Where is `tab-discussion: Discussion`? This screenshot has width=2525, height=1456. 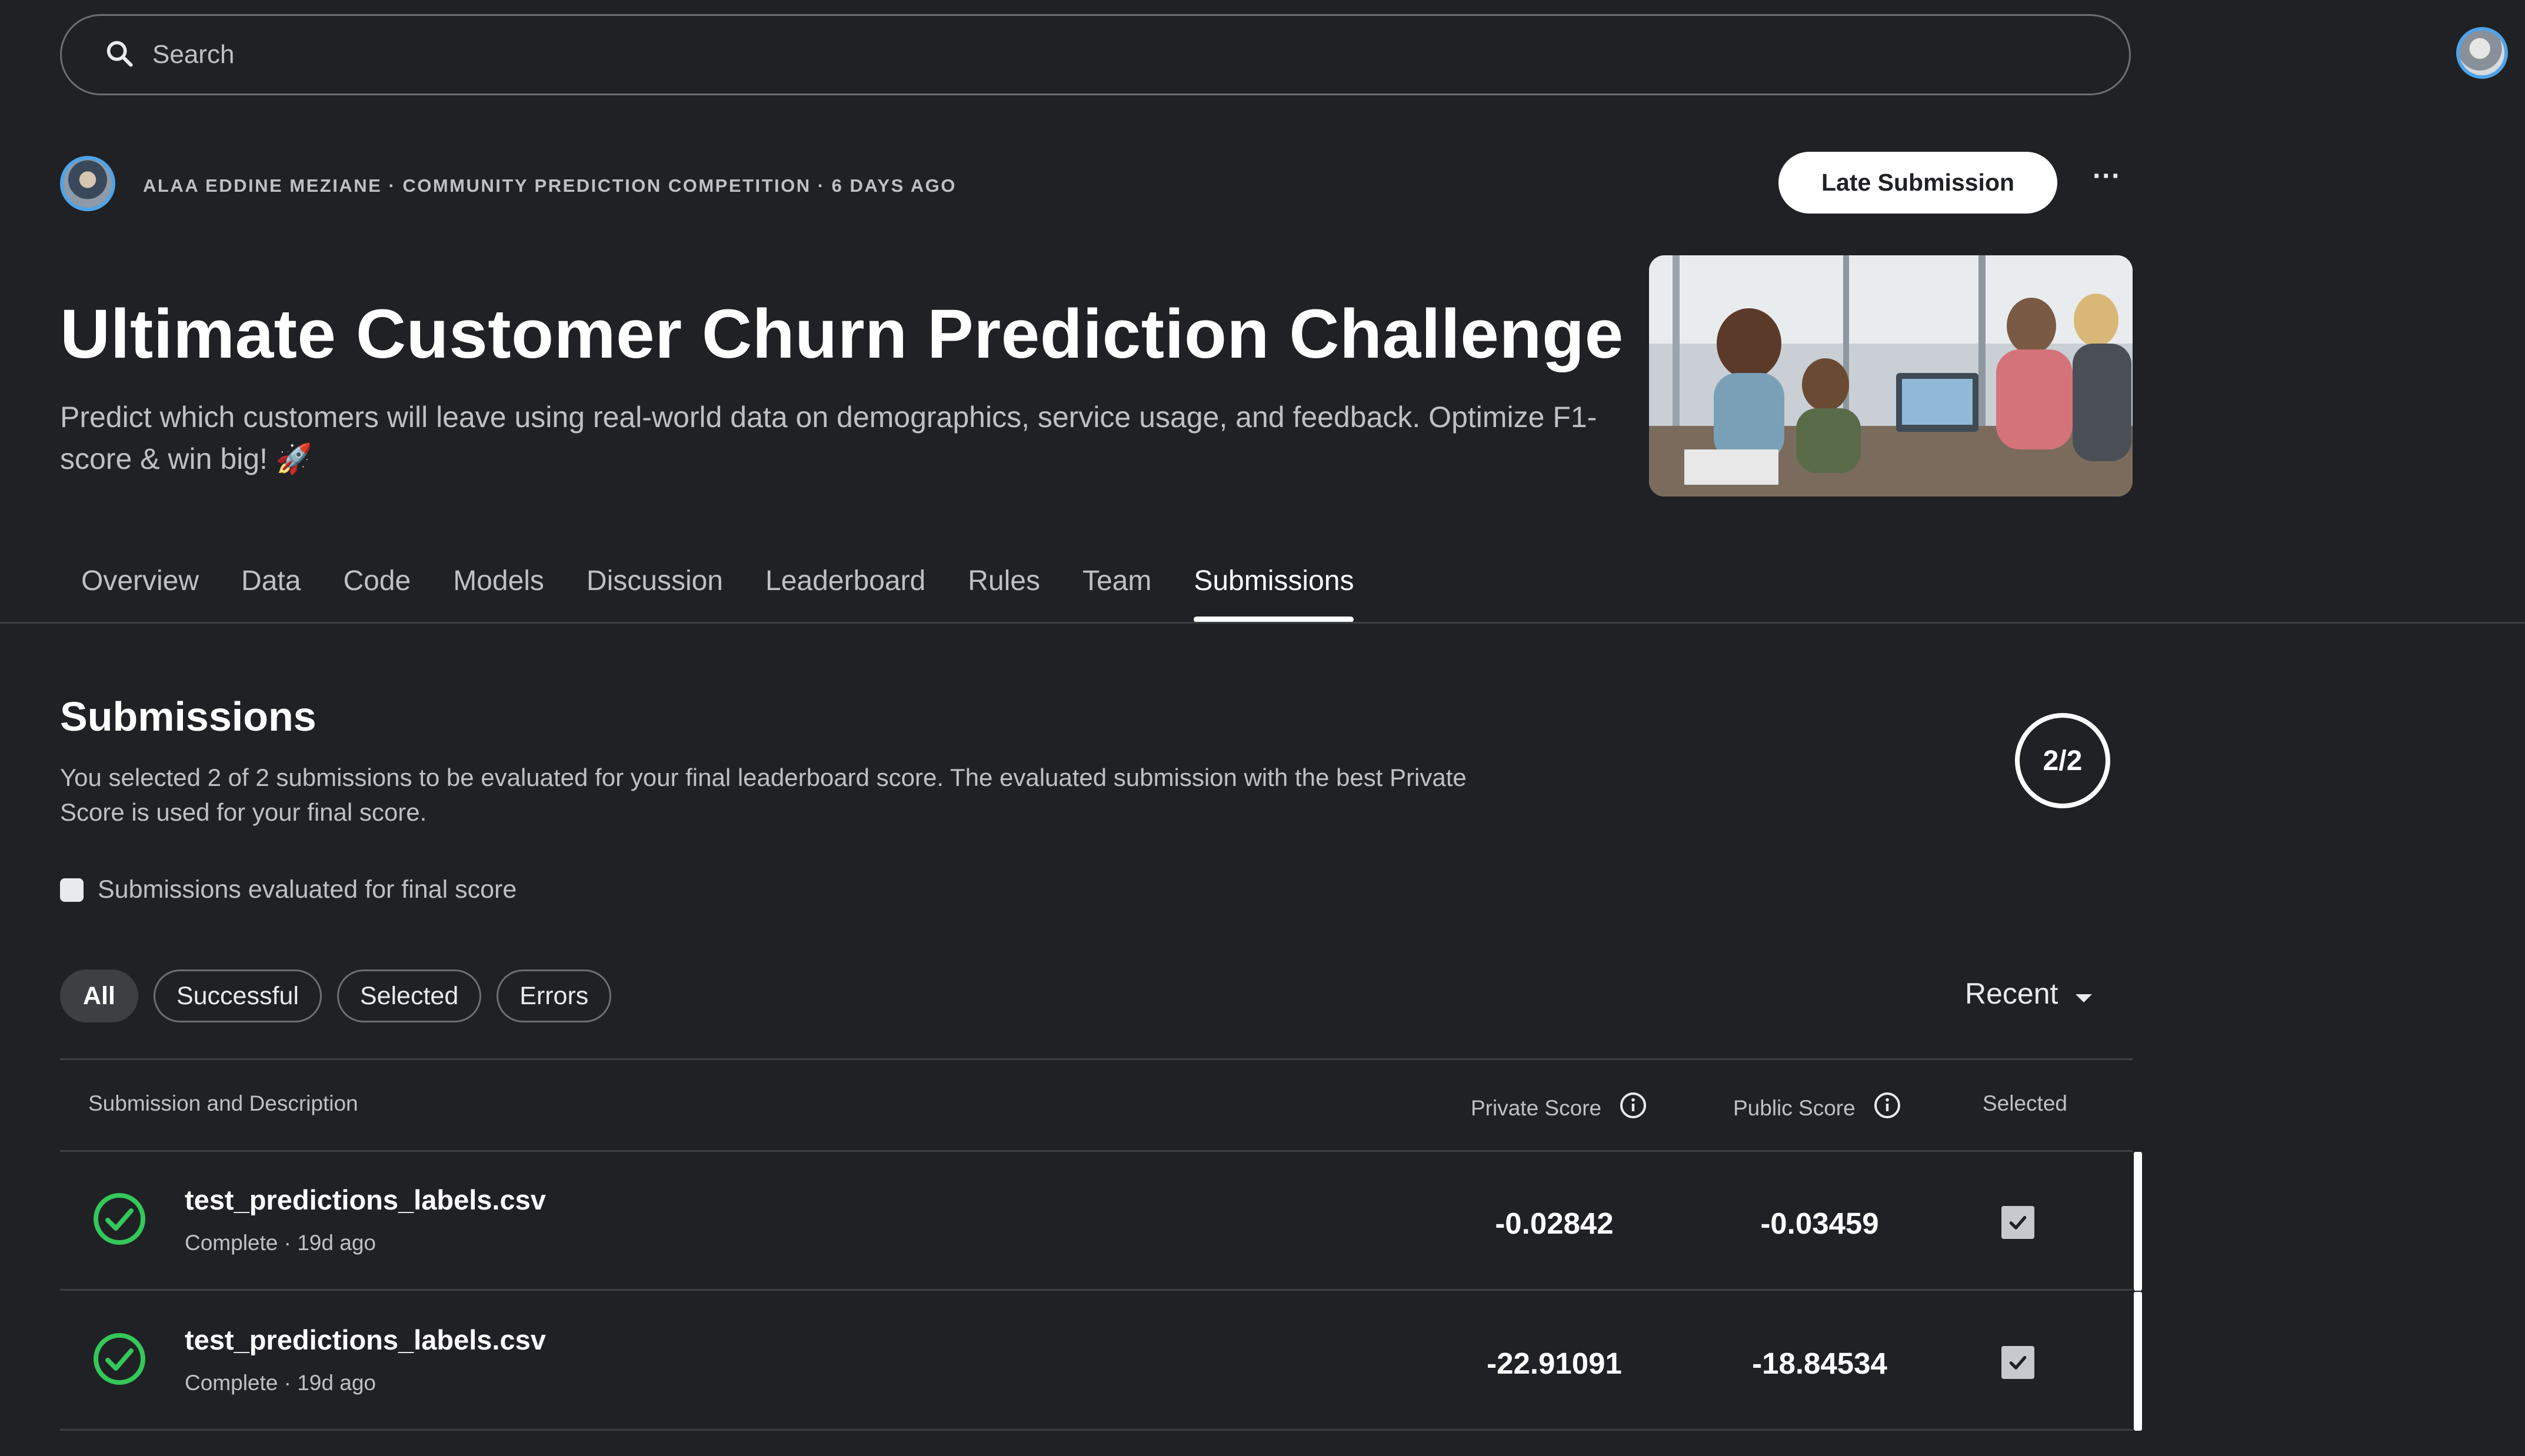 tab-discussion: Discussion is located at coordinates (654, 590).